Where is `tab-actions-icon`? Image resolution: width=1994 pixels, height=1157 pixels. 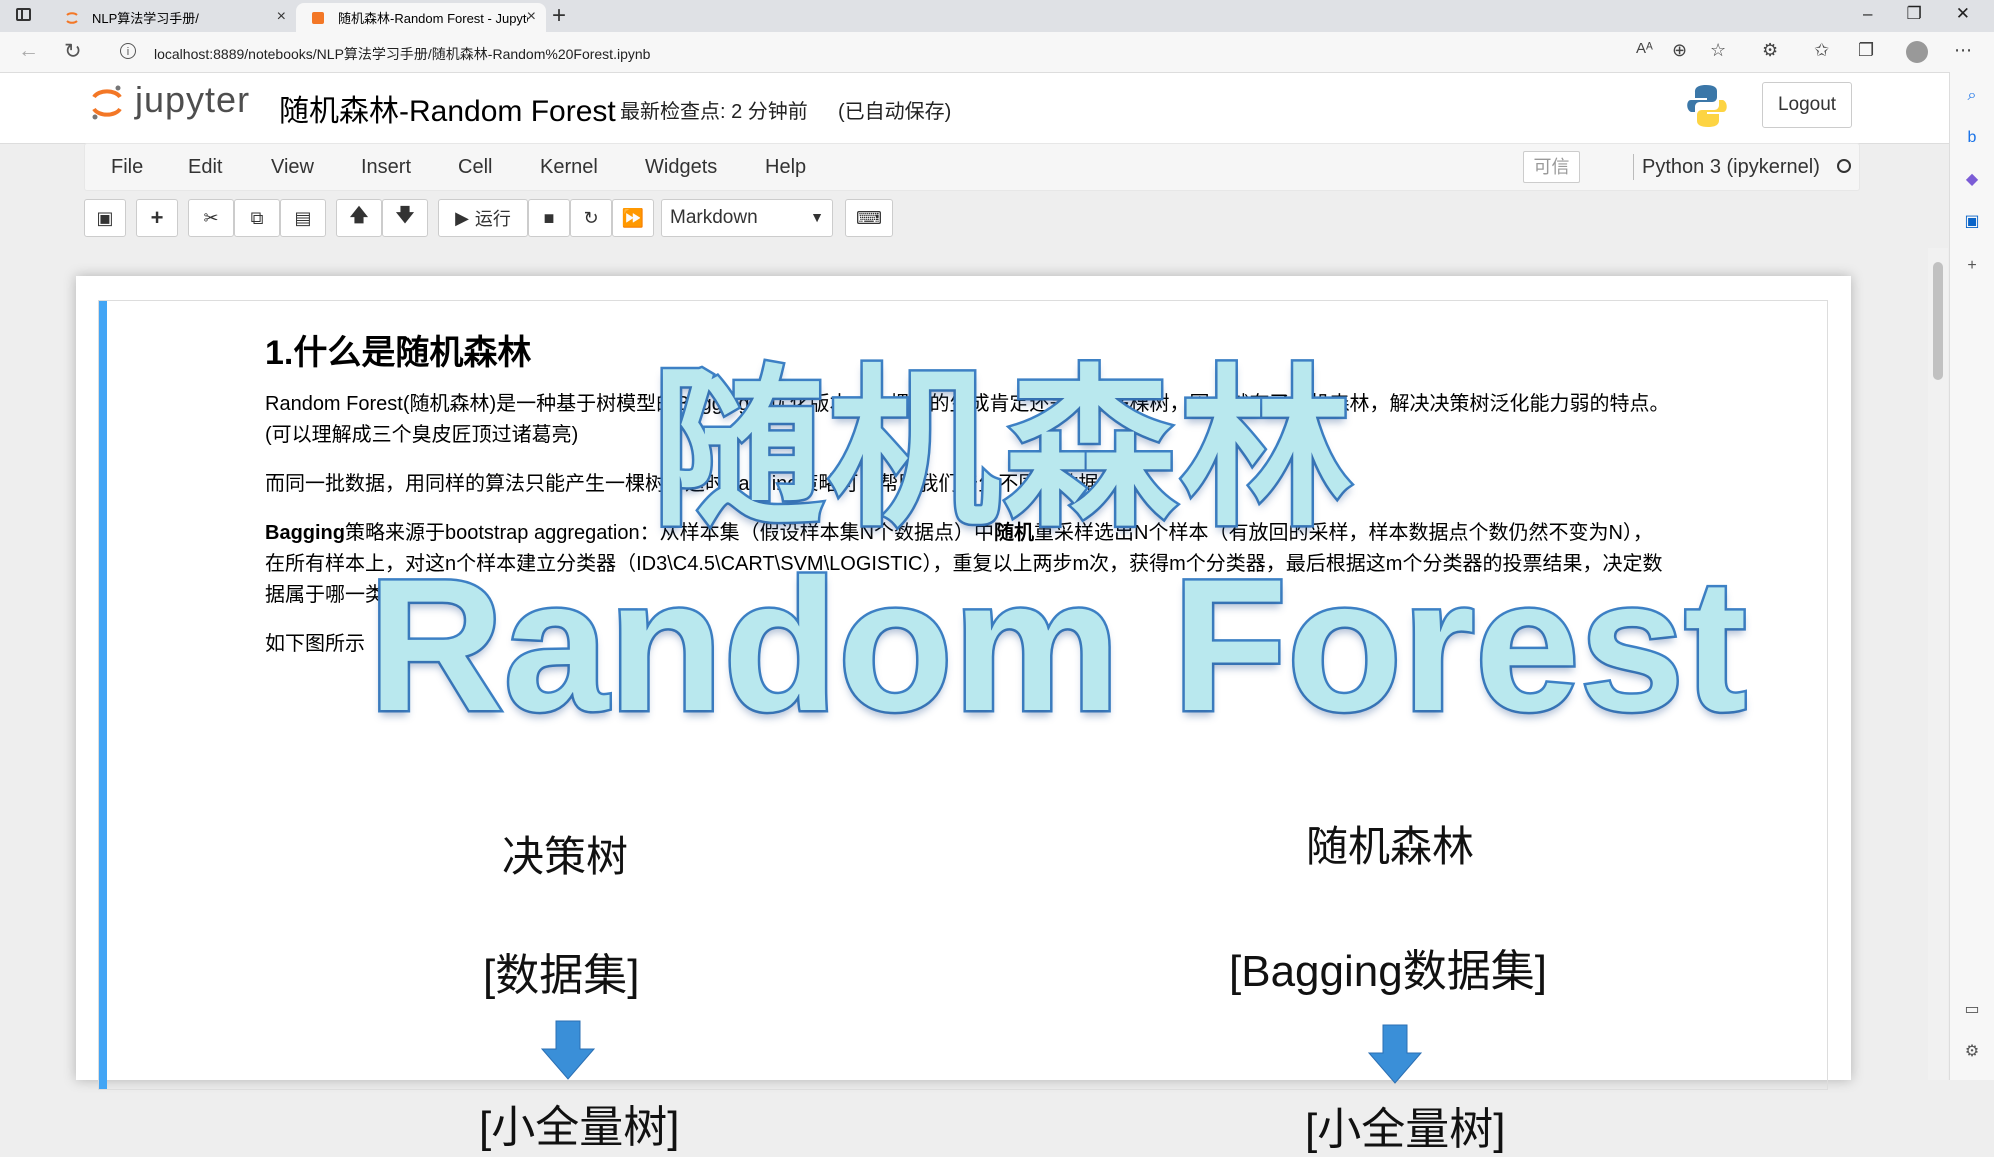
tab-actions-icon is located at coordinates (23, 14).